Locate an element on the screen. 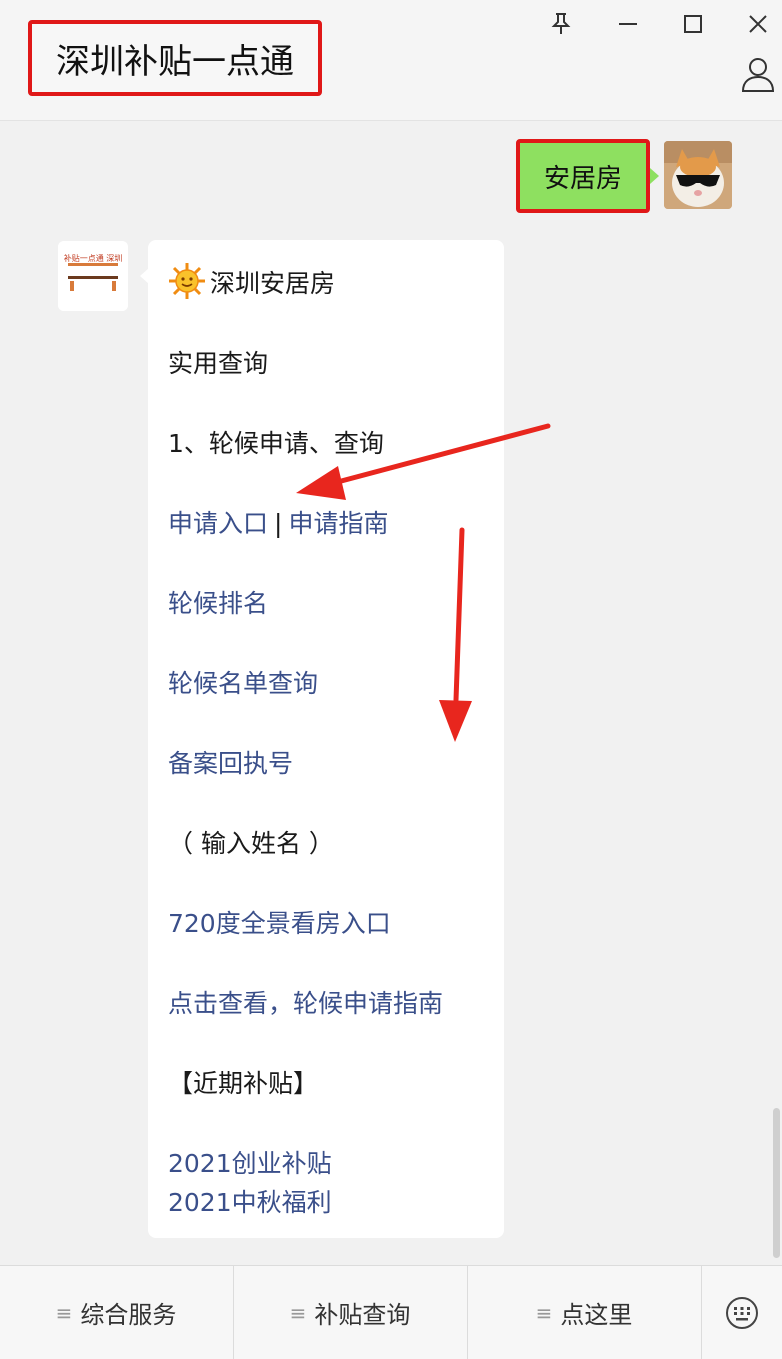  keyboard-toggle-icon is located at coordinates (742, 1312).